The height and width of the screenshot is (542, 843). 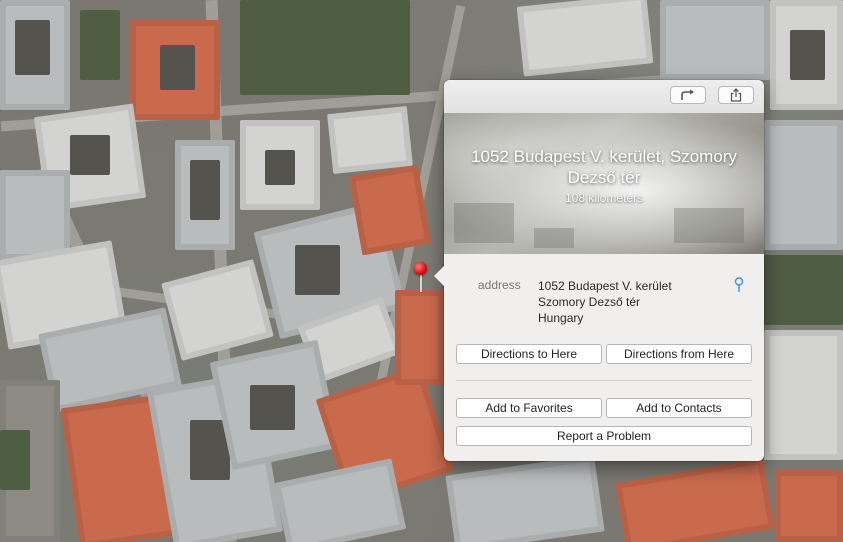 What do you see at coordinates (604, 96) in the screenshot?
I see `popover-toolbar` at bounding box center [604, 96].